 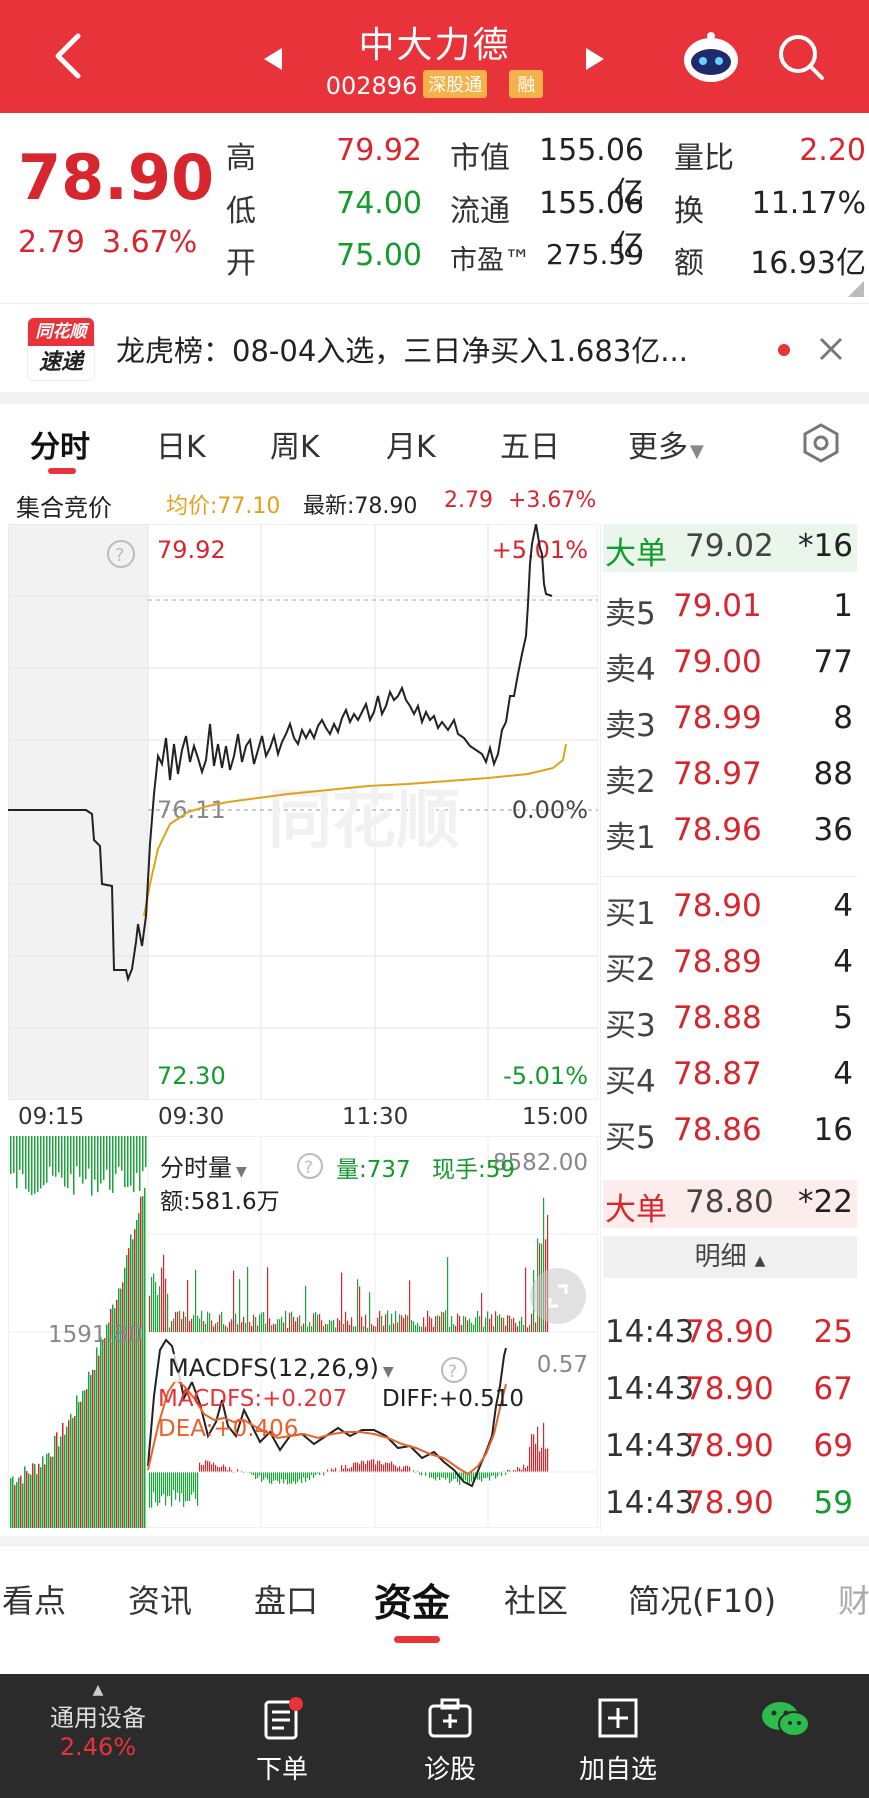 What do you see at coordinates (831, 349) in the screenshot?
I see `close-icon` at bounding box center [831, 349].